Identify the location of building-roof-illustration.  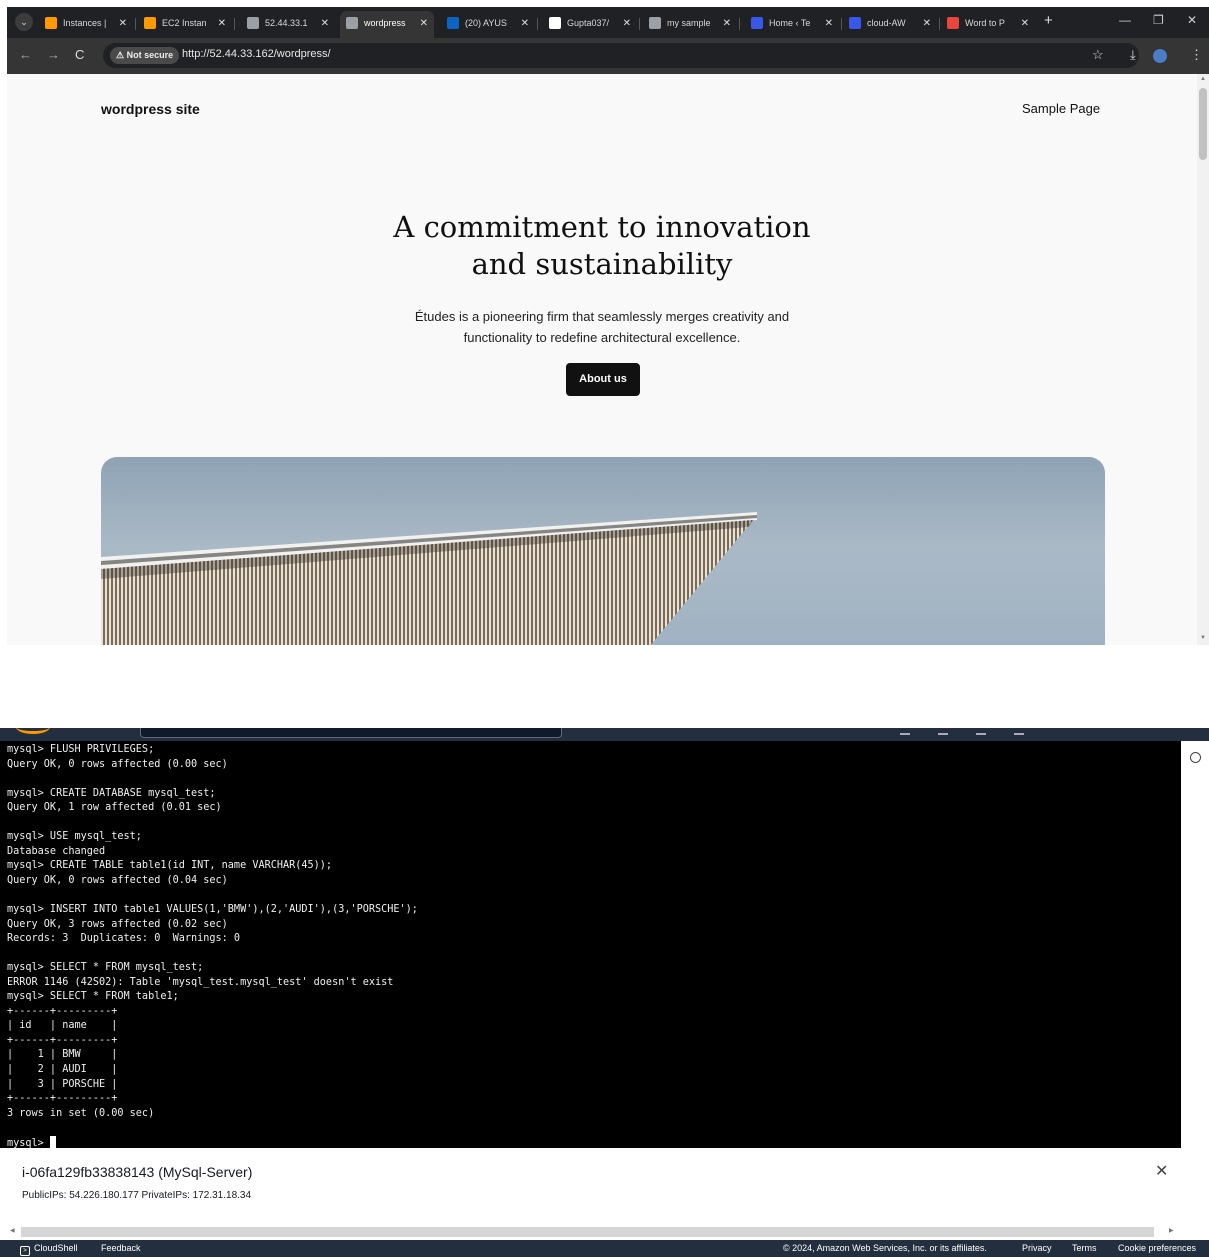
(429, 578).